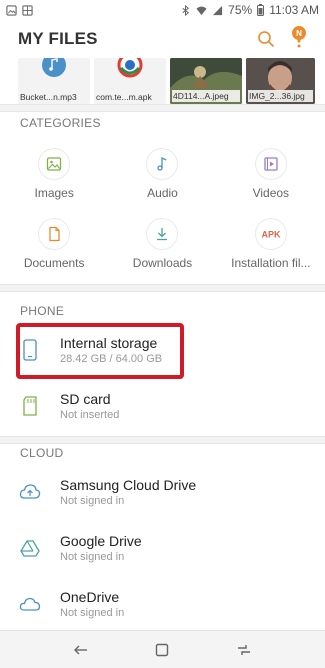 This screenshot has height=668, width=325. Describe the element at coordinates (124, 97) in the screenshot. I see `recent-file-name: com.te...m.apk` at that location.